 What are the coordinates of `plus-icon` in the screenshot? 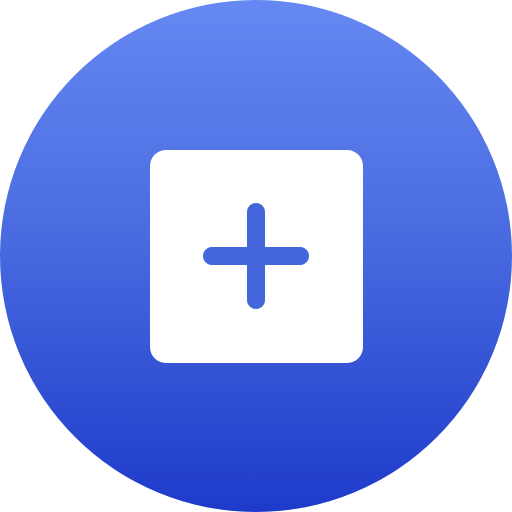 It's located at (256, 256).